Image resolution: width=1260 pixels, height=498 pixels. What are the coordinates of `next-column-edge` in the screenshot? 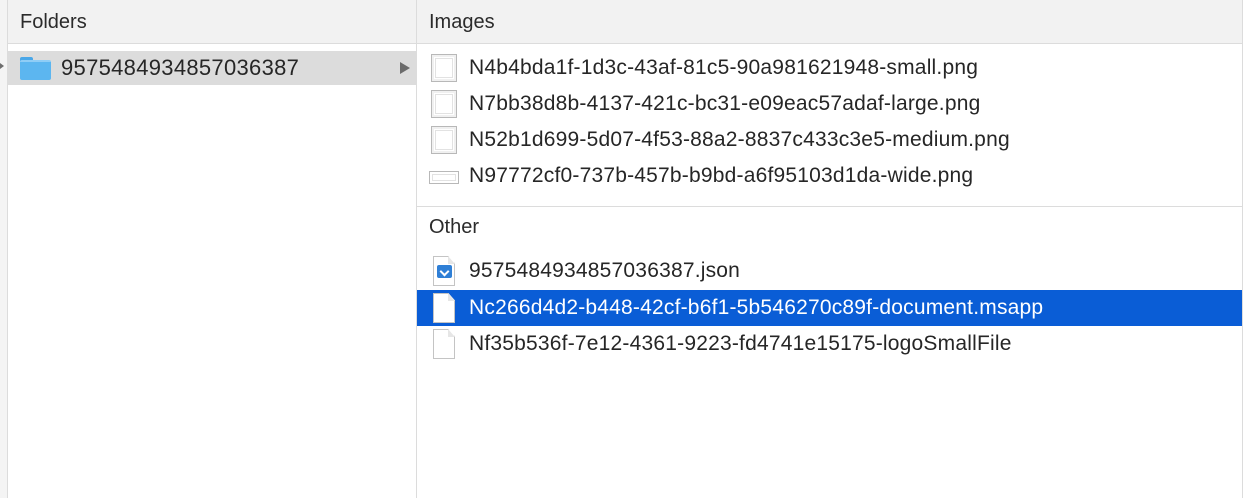 It's located at (1251, 249).